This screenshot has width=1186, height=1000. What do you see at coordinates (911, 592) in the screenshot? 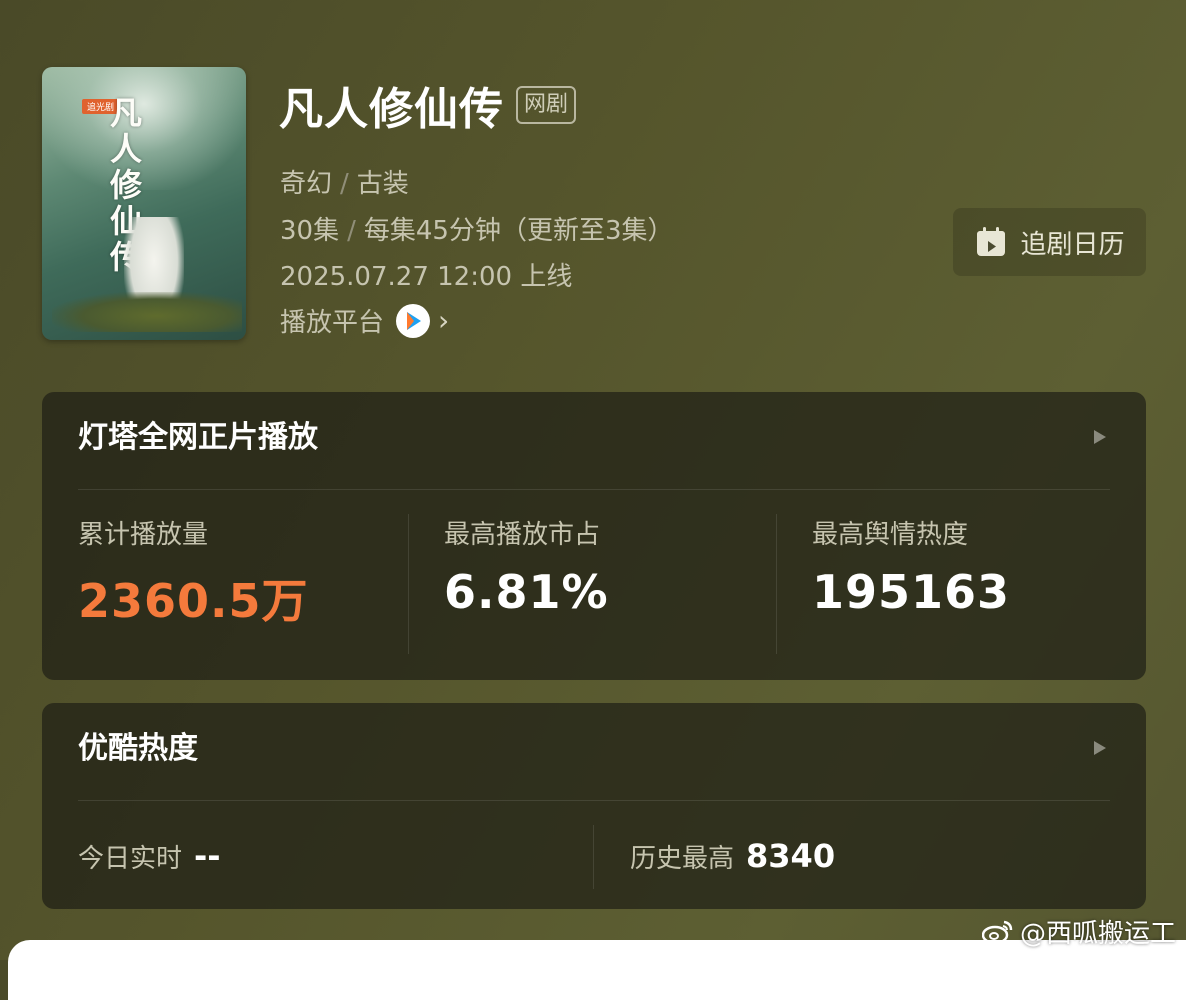
I see `stat-value: 195163` at bounding box center [911, 592].